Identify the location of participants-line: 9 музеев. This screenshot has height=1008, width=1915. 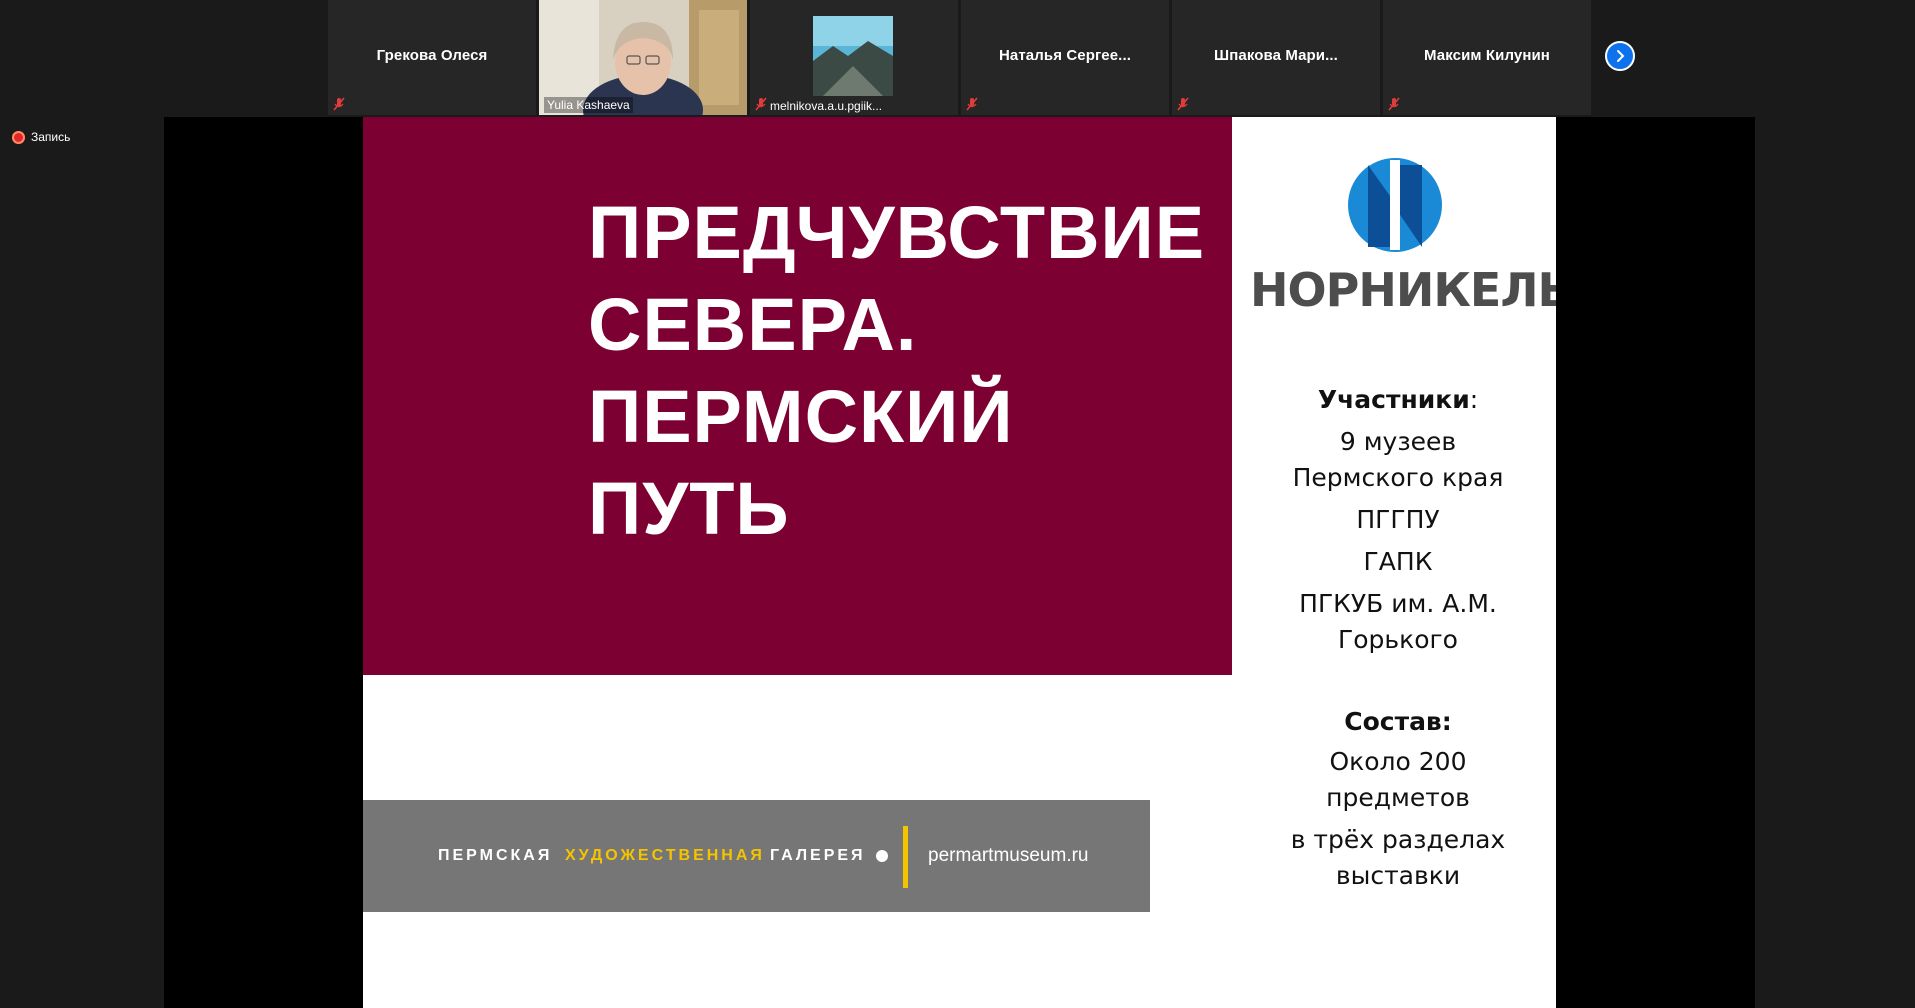
(1398, 441).